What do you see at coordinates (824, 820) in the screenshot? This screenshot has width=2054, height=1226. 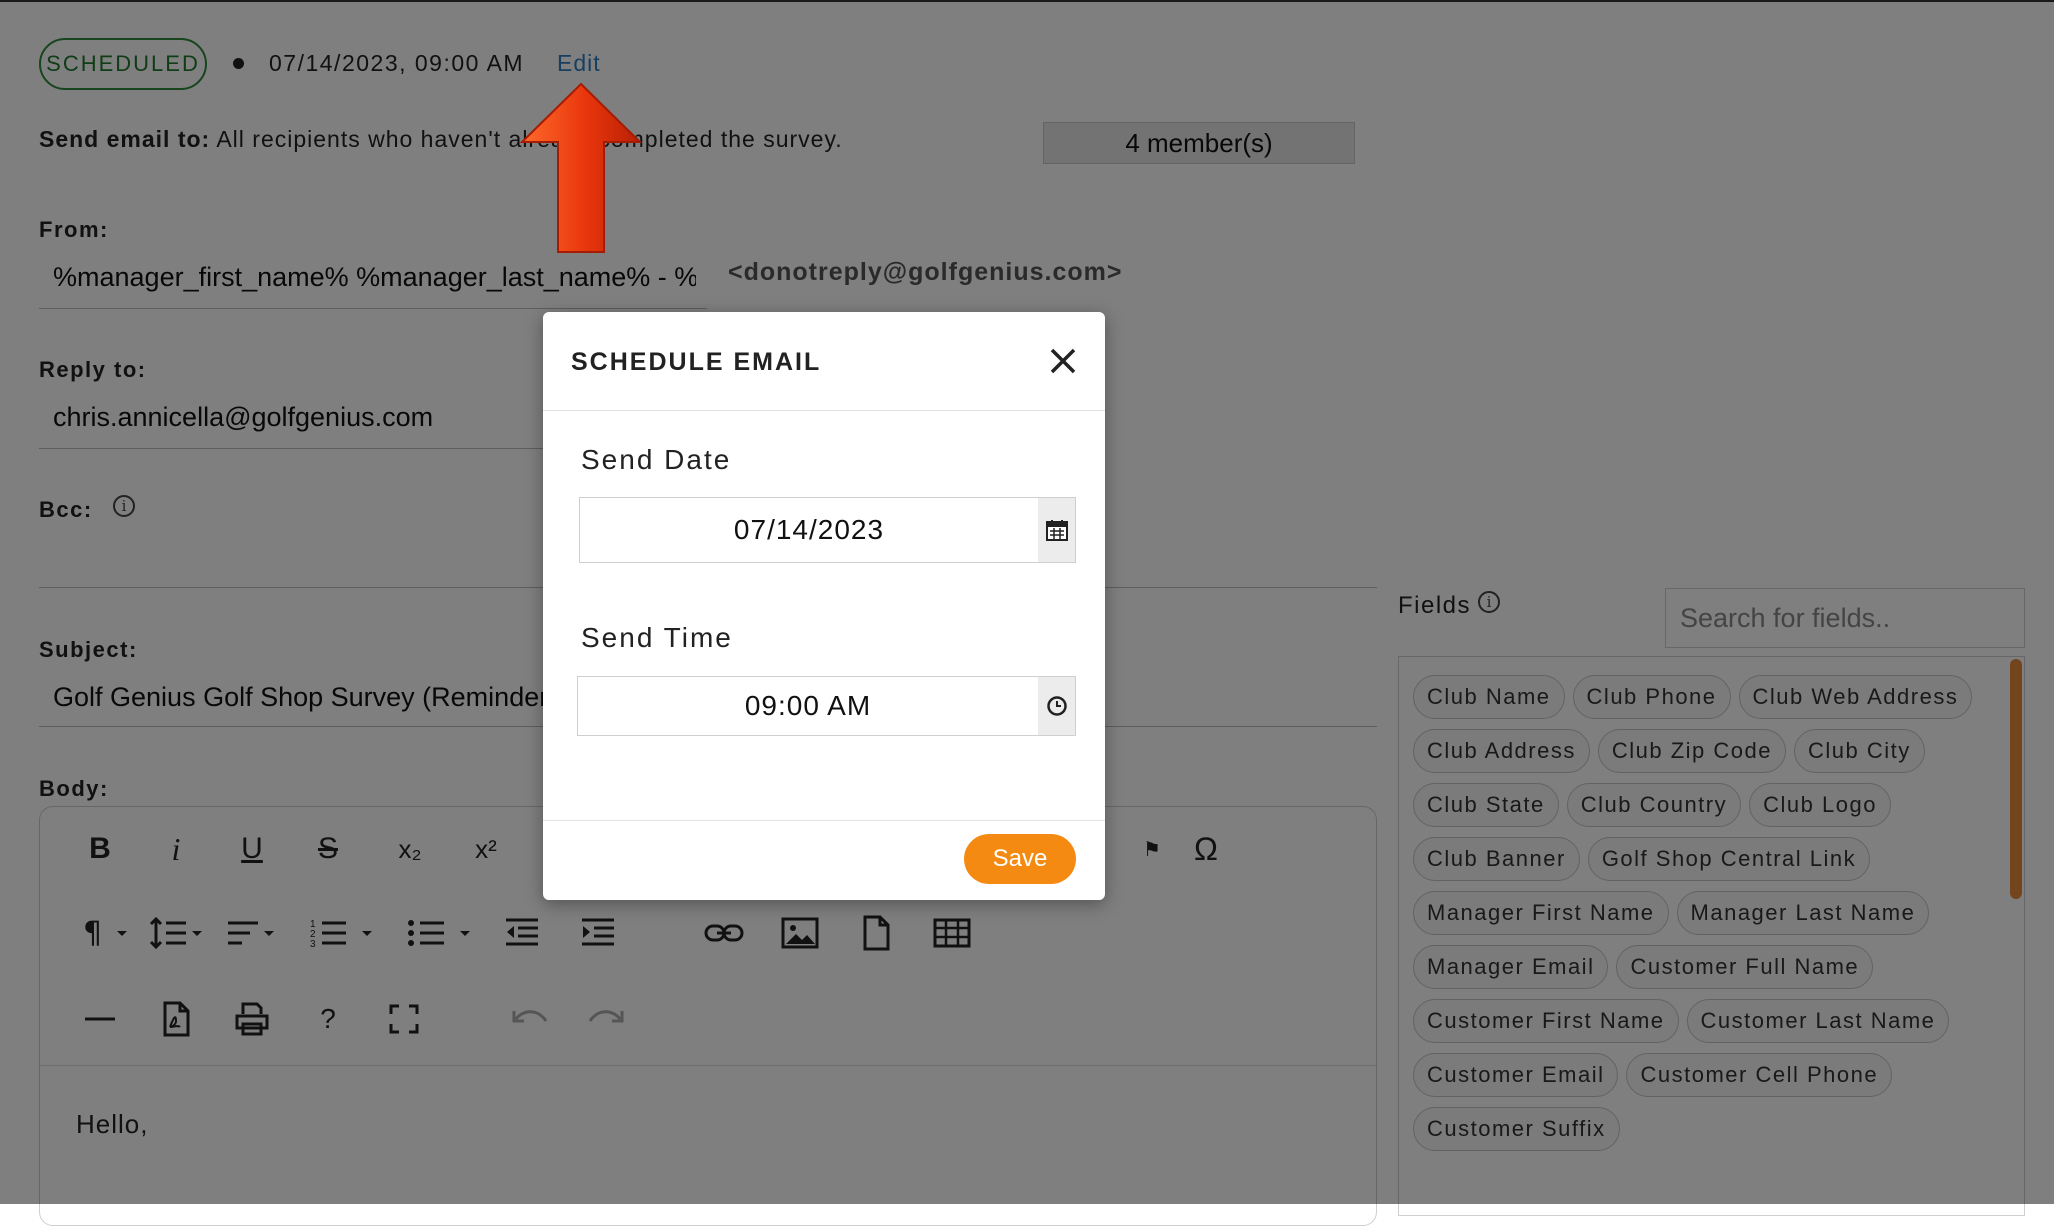 I see `modal-footer-divider` at bounding box center [824, 820].